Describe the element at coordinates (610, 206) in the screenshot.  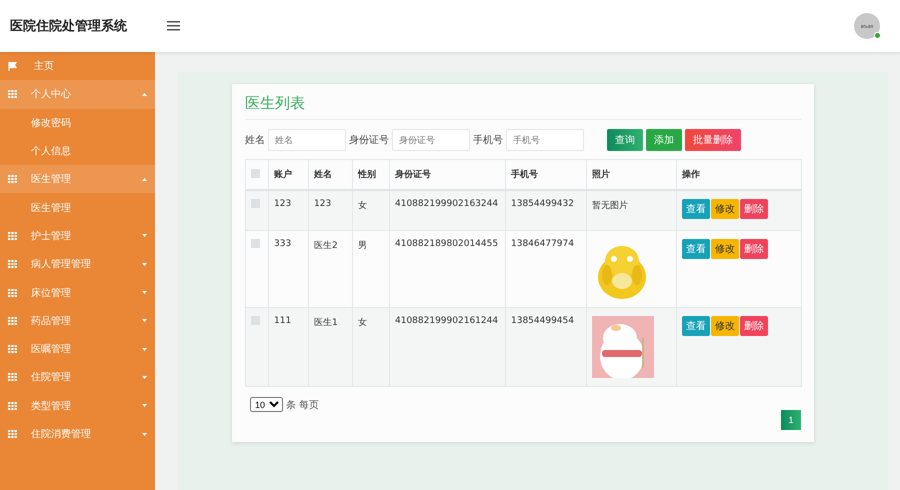
I see `no-photo-text: 暂无图片` at that location.